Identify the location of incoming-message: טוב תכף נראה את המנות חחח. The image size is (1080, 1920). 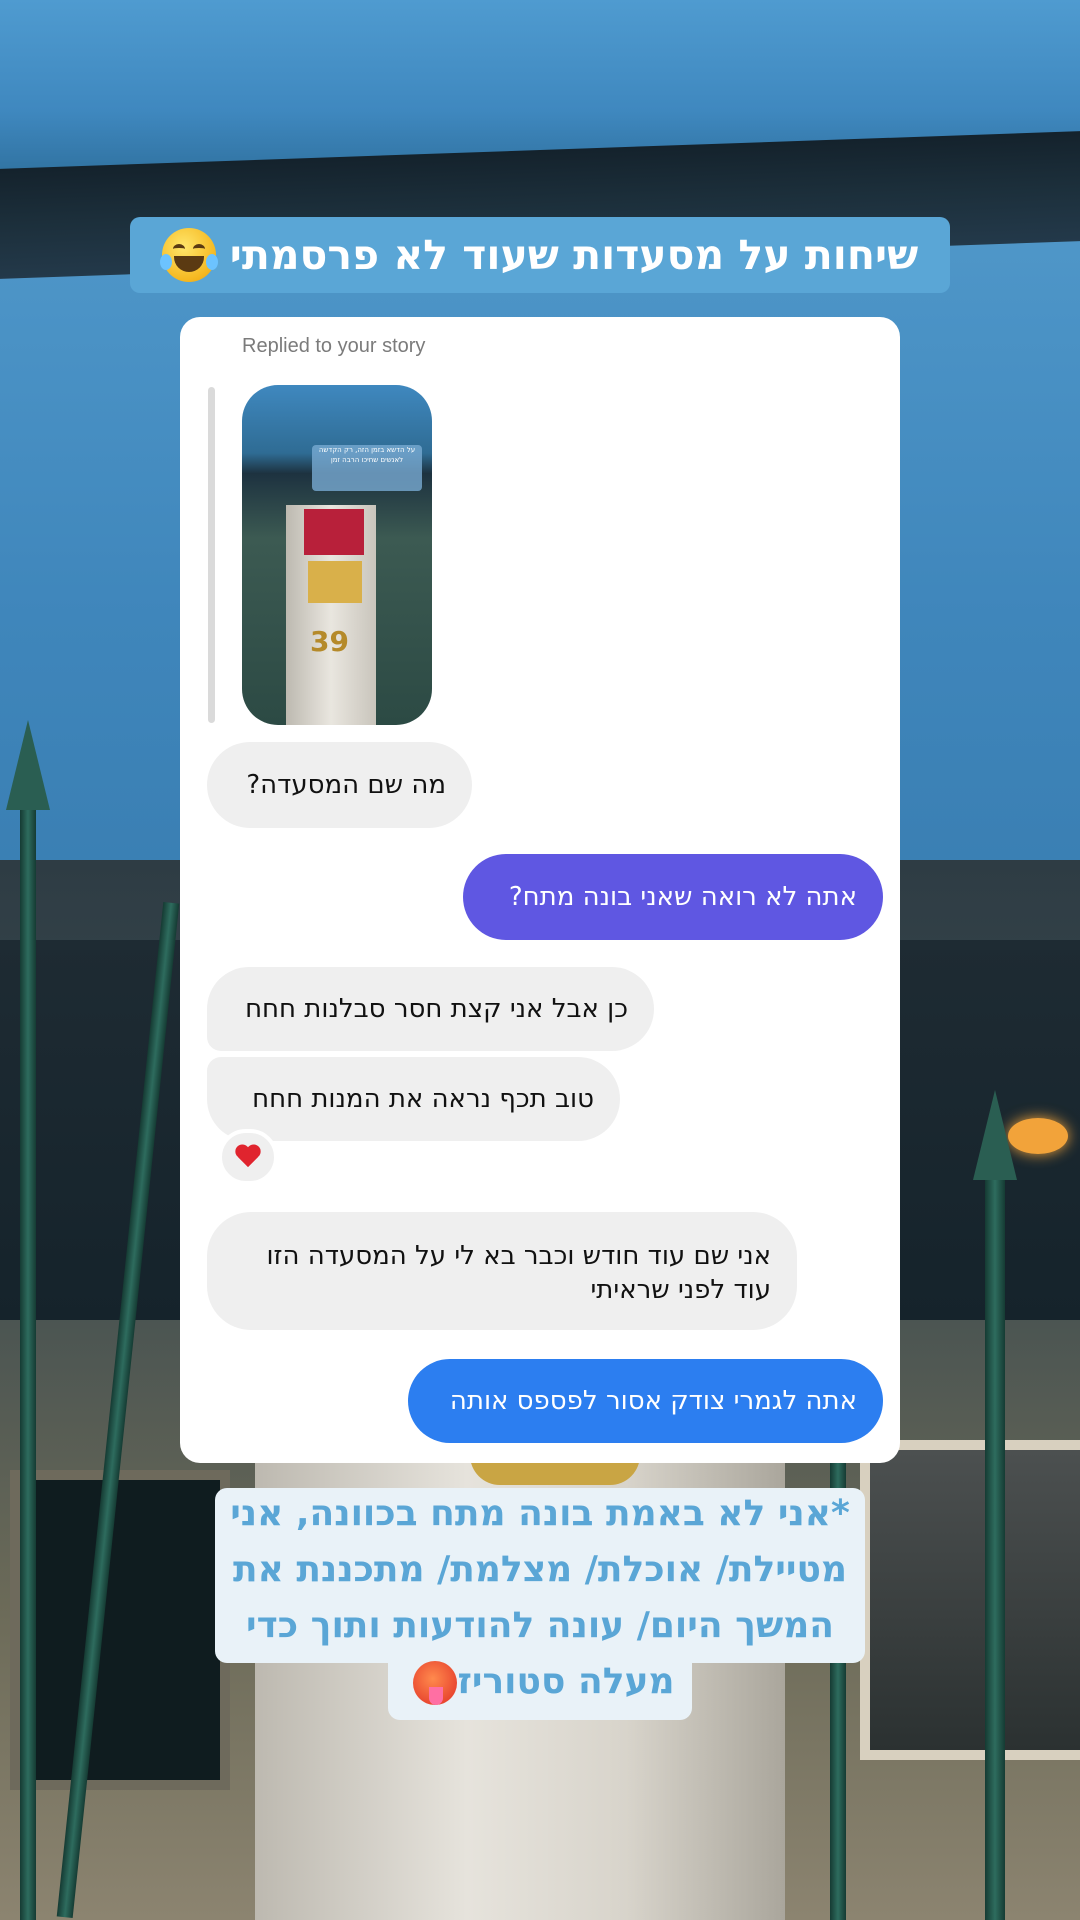
(413, 1099).